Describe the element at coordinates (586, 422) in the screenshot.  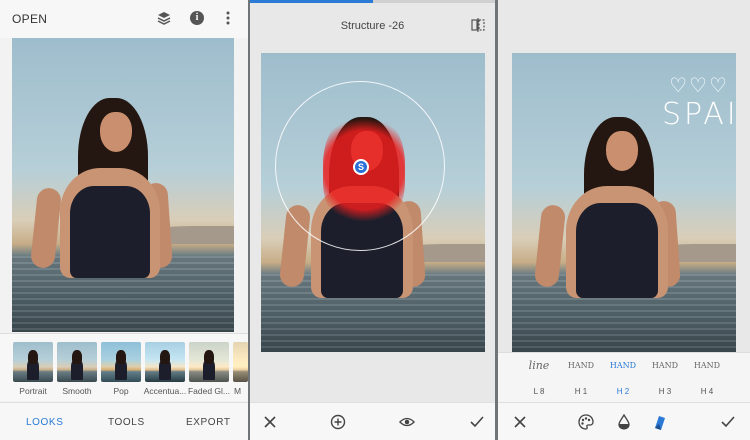
I see `palette-icon` at that location.